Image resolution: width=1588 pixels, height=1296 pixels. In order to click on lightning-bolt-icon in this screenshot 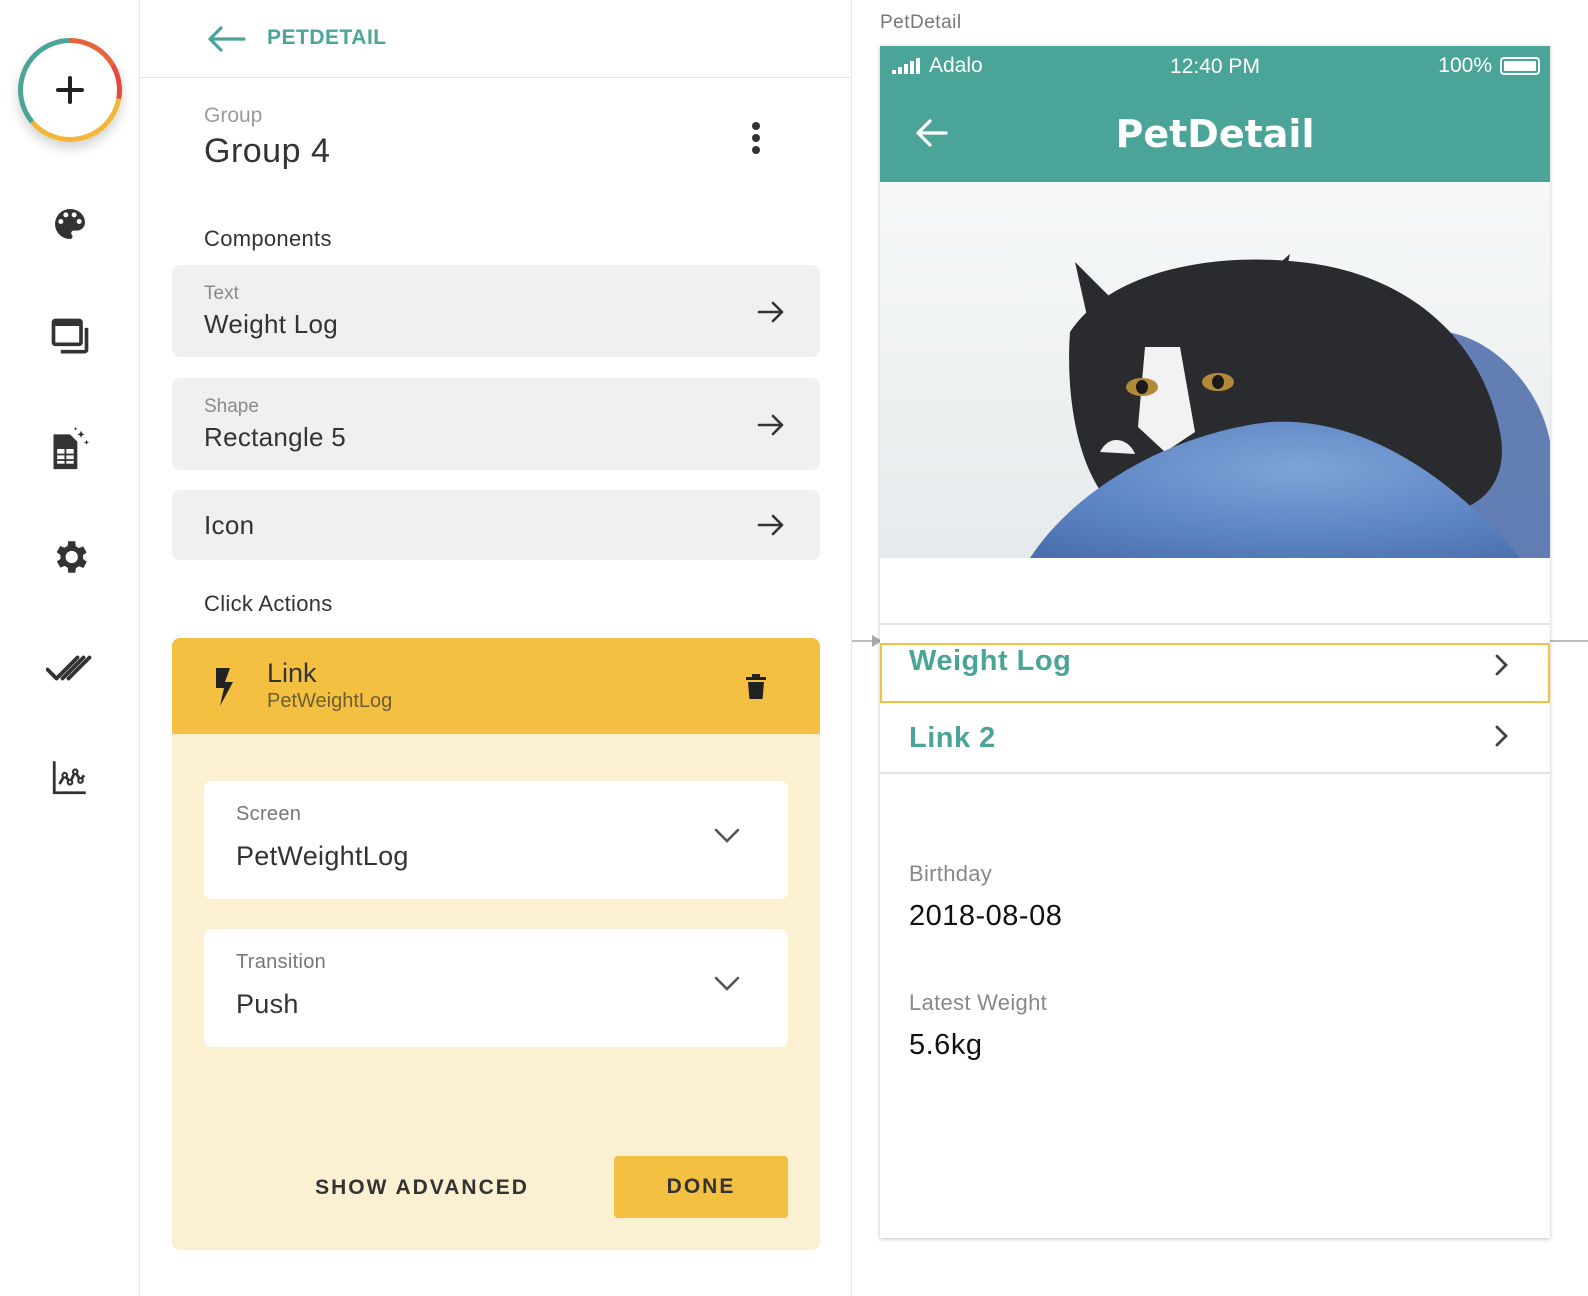, I will do `click(225, 687)`.